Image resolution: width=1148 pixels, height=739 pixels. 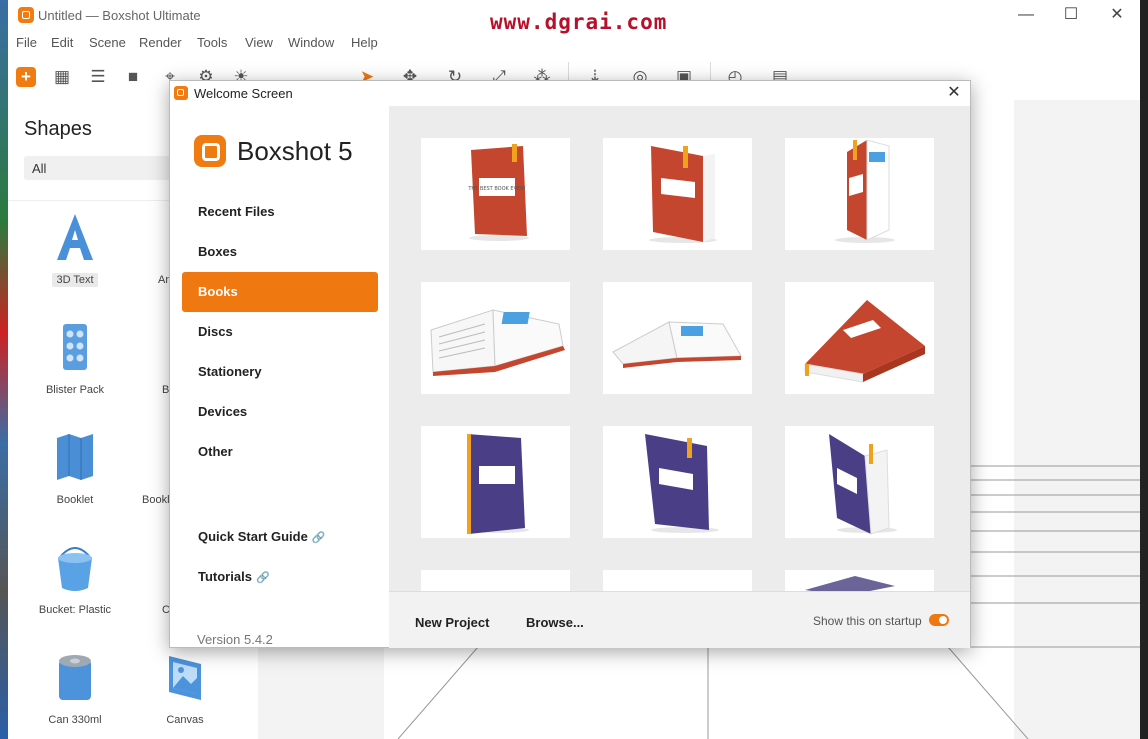 I want to click on close-button: ✕, so click(x=1117, y=15).